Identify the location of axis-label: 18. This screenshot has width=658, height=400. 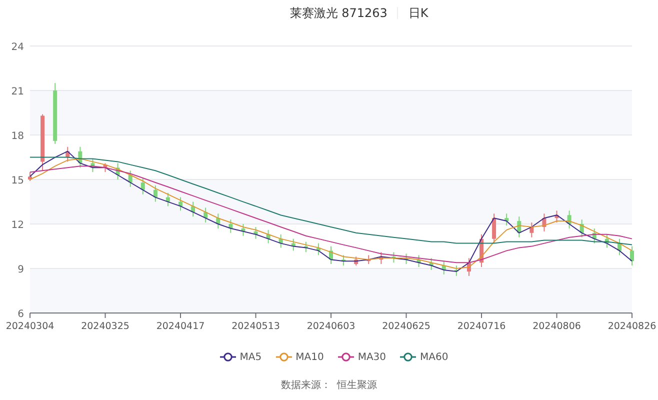
(17, 136).